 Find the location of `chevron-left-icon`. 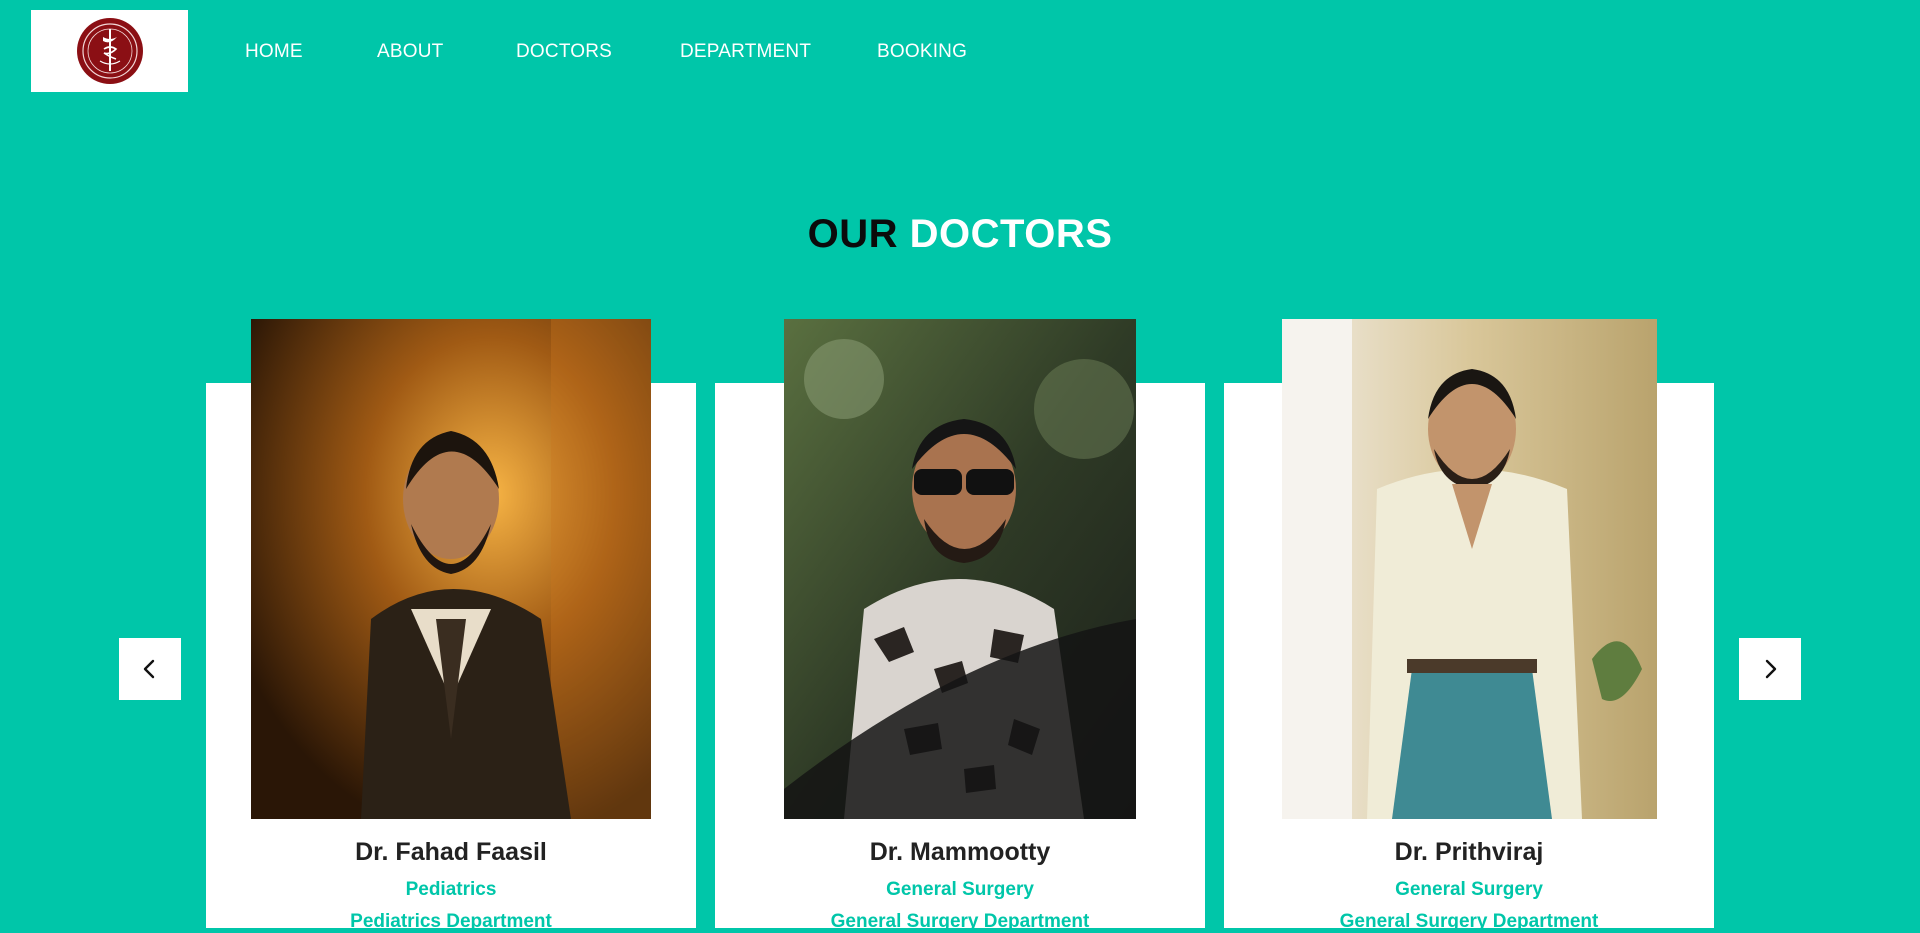

chevron-left-icon is located at coordinates (149, 669).